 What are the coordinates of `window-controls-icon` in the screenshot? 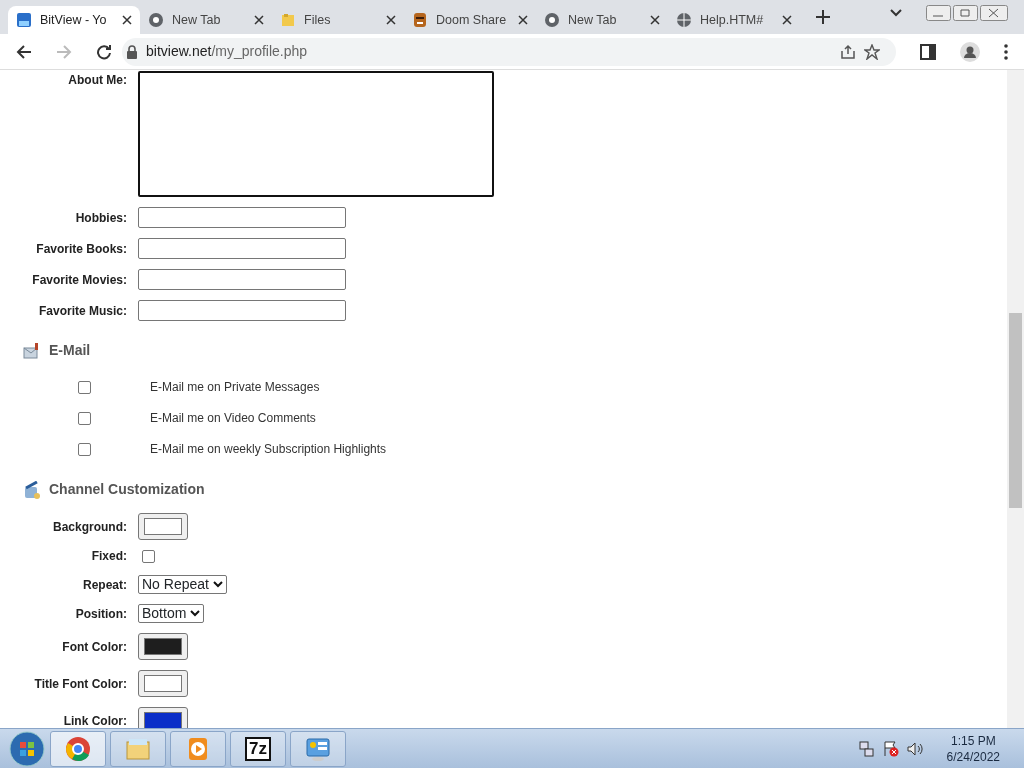 It's located at (967, 13).